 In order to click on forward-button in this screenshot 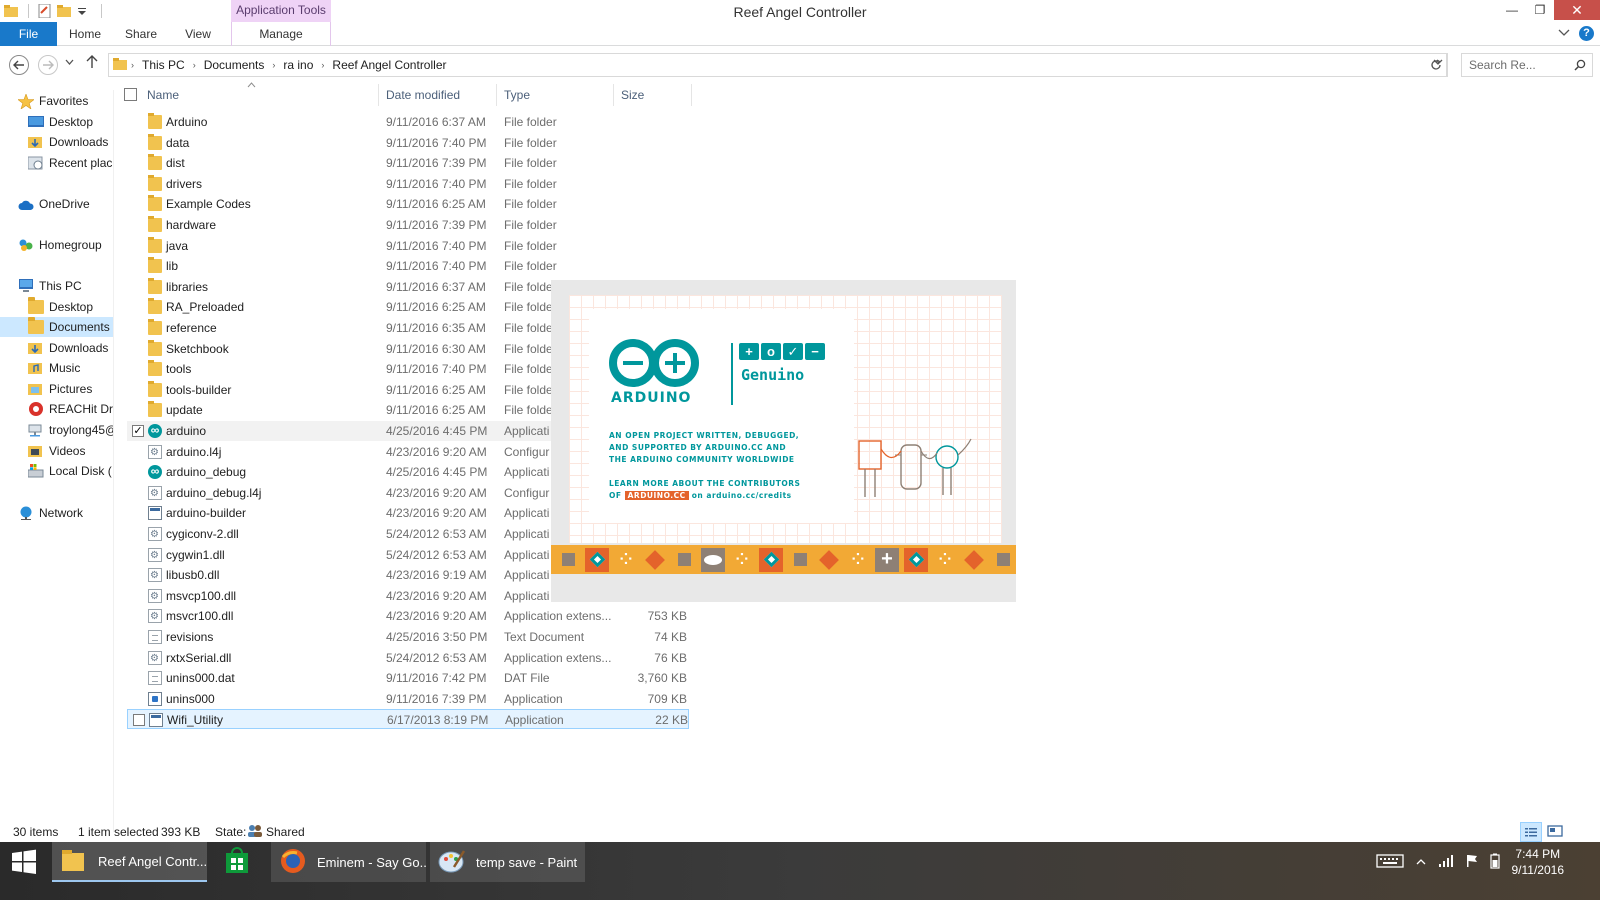, I will do `click(48, 65)`.